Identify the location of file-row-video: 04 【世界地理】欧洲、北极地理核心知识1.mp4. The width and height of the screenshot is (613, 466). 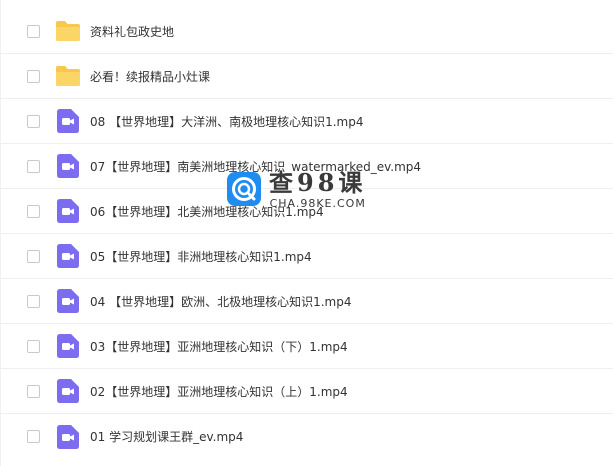
(307, 301).